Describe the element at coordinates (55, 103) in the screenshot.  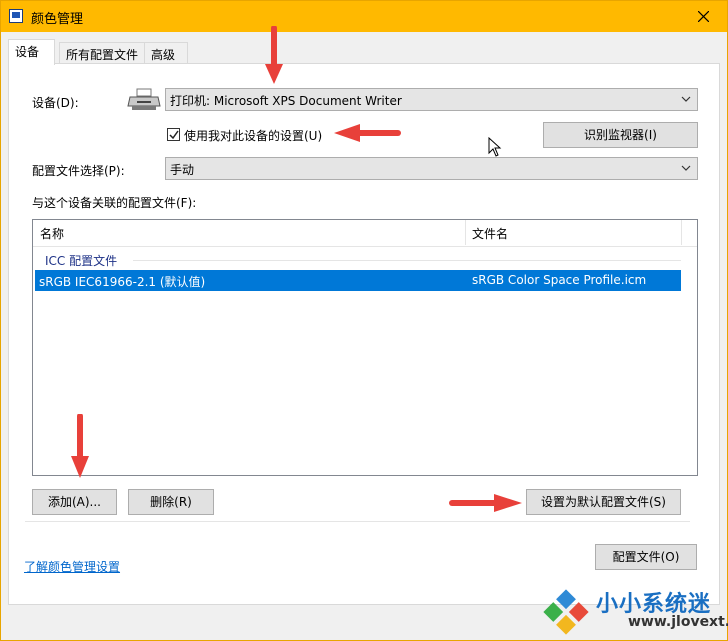
I see `device-label: 设备(D):` at that location.